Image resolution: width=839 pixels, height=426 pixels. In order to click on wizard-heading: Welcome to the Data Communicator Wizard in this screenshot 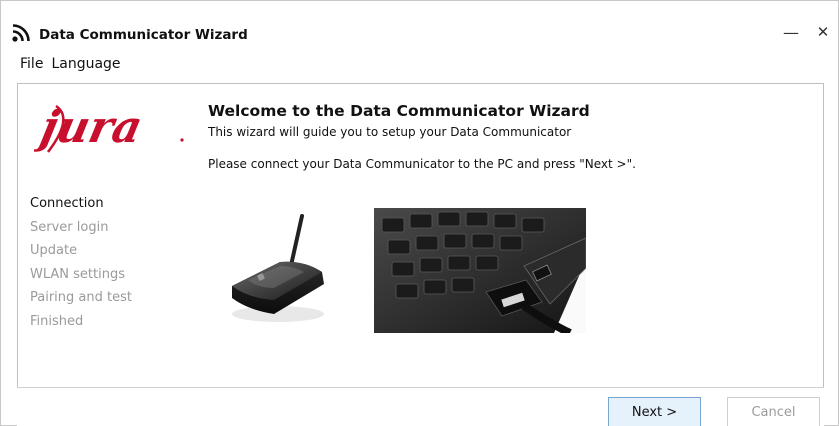, I will do `click(399, 111)`.